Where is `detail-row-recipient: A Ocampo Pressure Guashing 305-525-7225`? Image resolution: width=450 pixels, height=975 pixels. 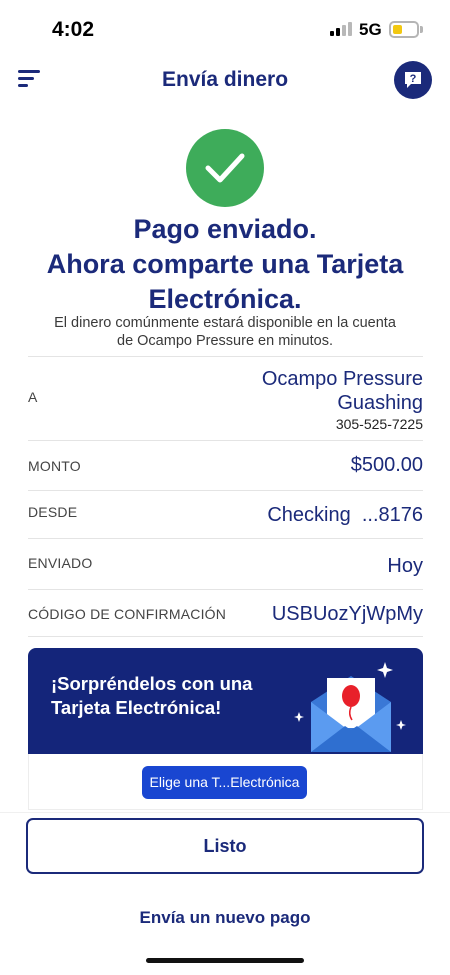 detail-row-recipient: A Ocampo Pressure Guashing 305-525-7225 is located at coordinates (225, 398).